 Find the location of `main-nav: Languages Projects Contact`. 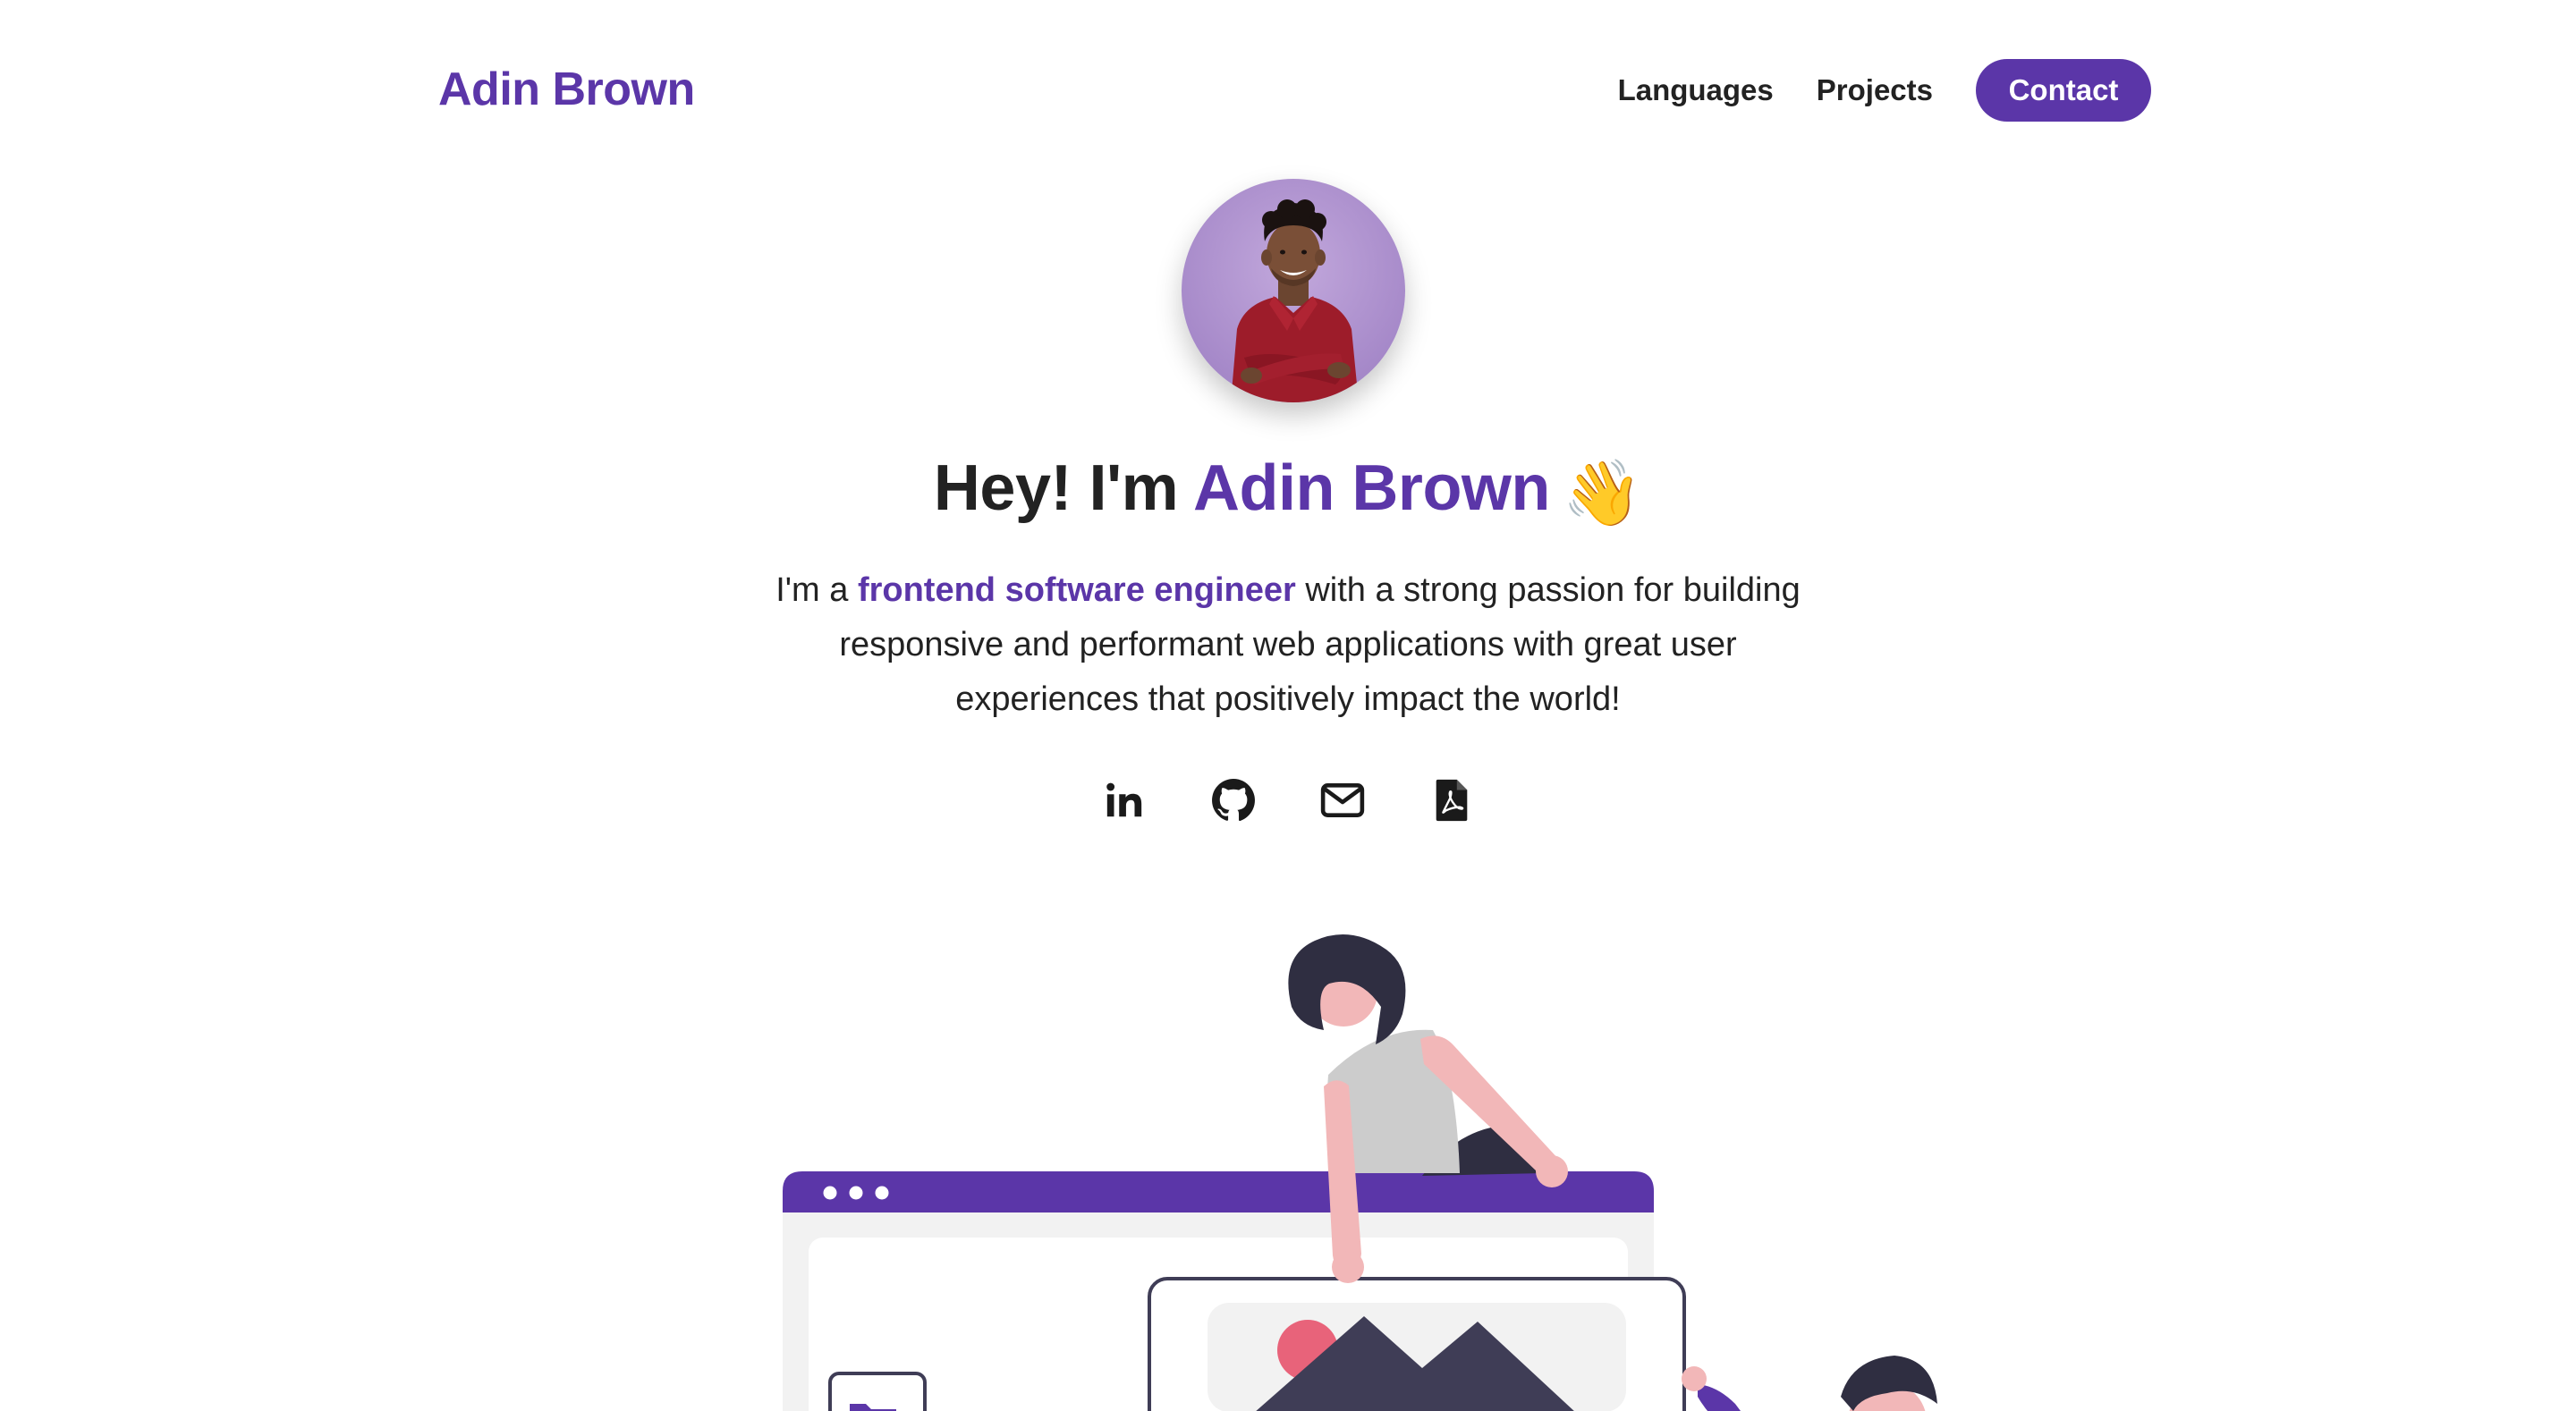

main-nav: Languages Projects Contact is located at coordinates (1884, 90).